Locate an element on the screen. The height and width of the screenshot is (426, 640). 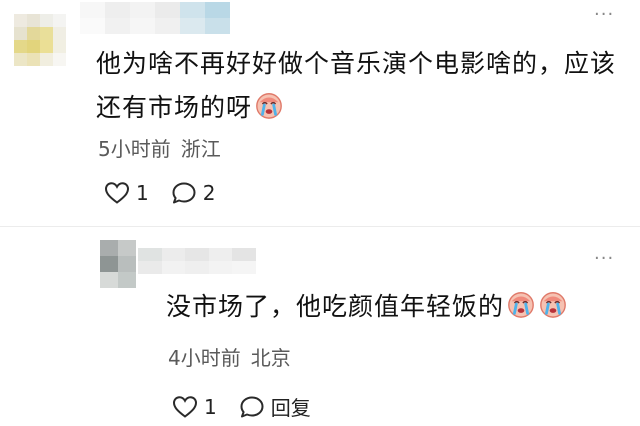
reply-avatar-mosaic is located at coordinates (118, 264).